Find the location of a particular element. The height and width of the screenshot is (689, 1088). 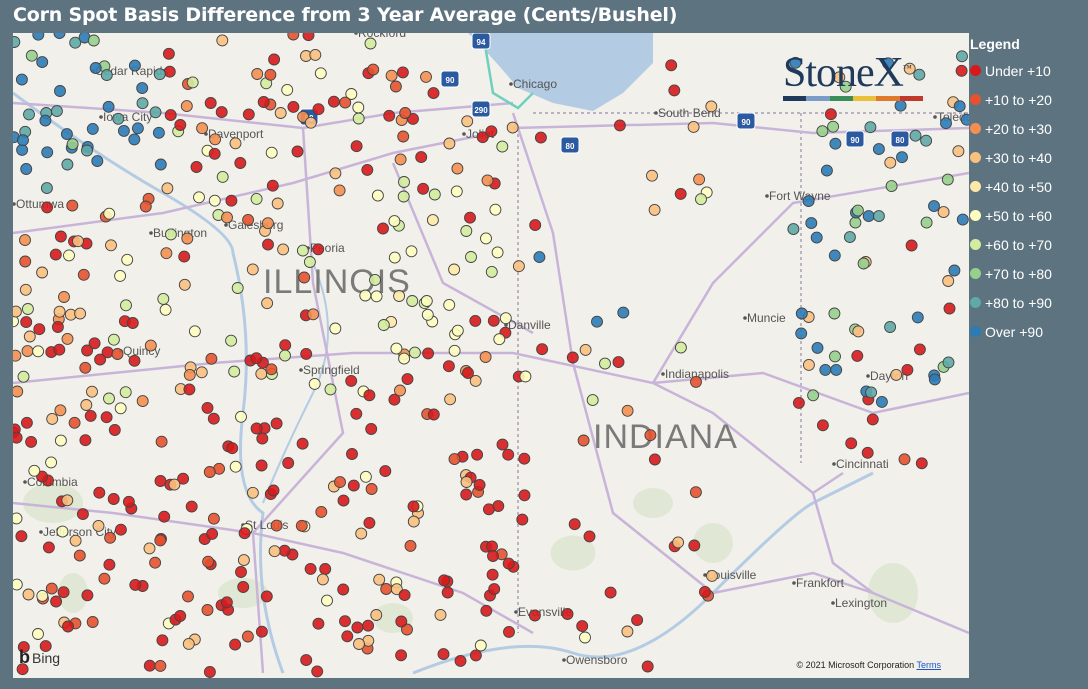

legend-item: +40 to +50 is located at coordinates (1029, 186).